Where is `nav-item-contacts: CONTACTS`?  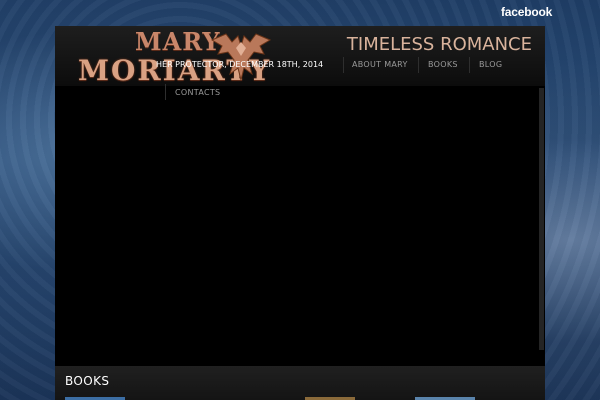 nav-item-contacts: CONTACTS is located at coordinates (197, 92).